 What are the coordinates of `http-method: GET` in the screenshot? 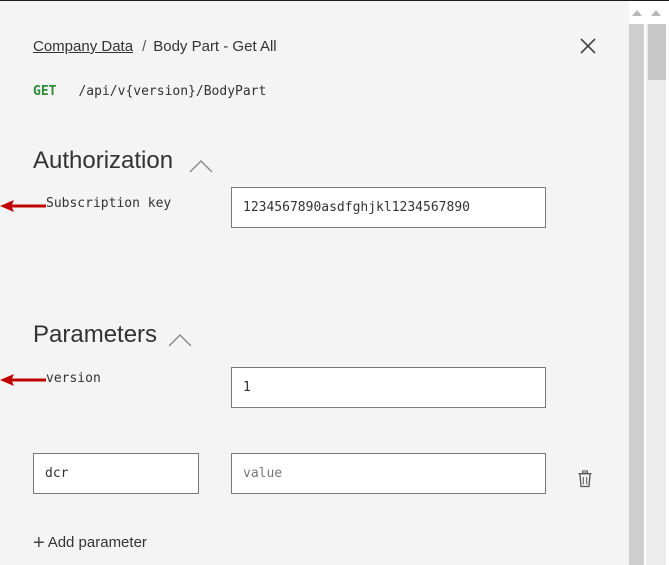 It's located at (45, 91).